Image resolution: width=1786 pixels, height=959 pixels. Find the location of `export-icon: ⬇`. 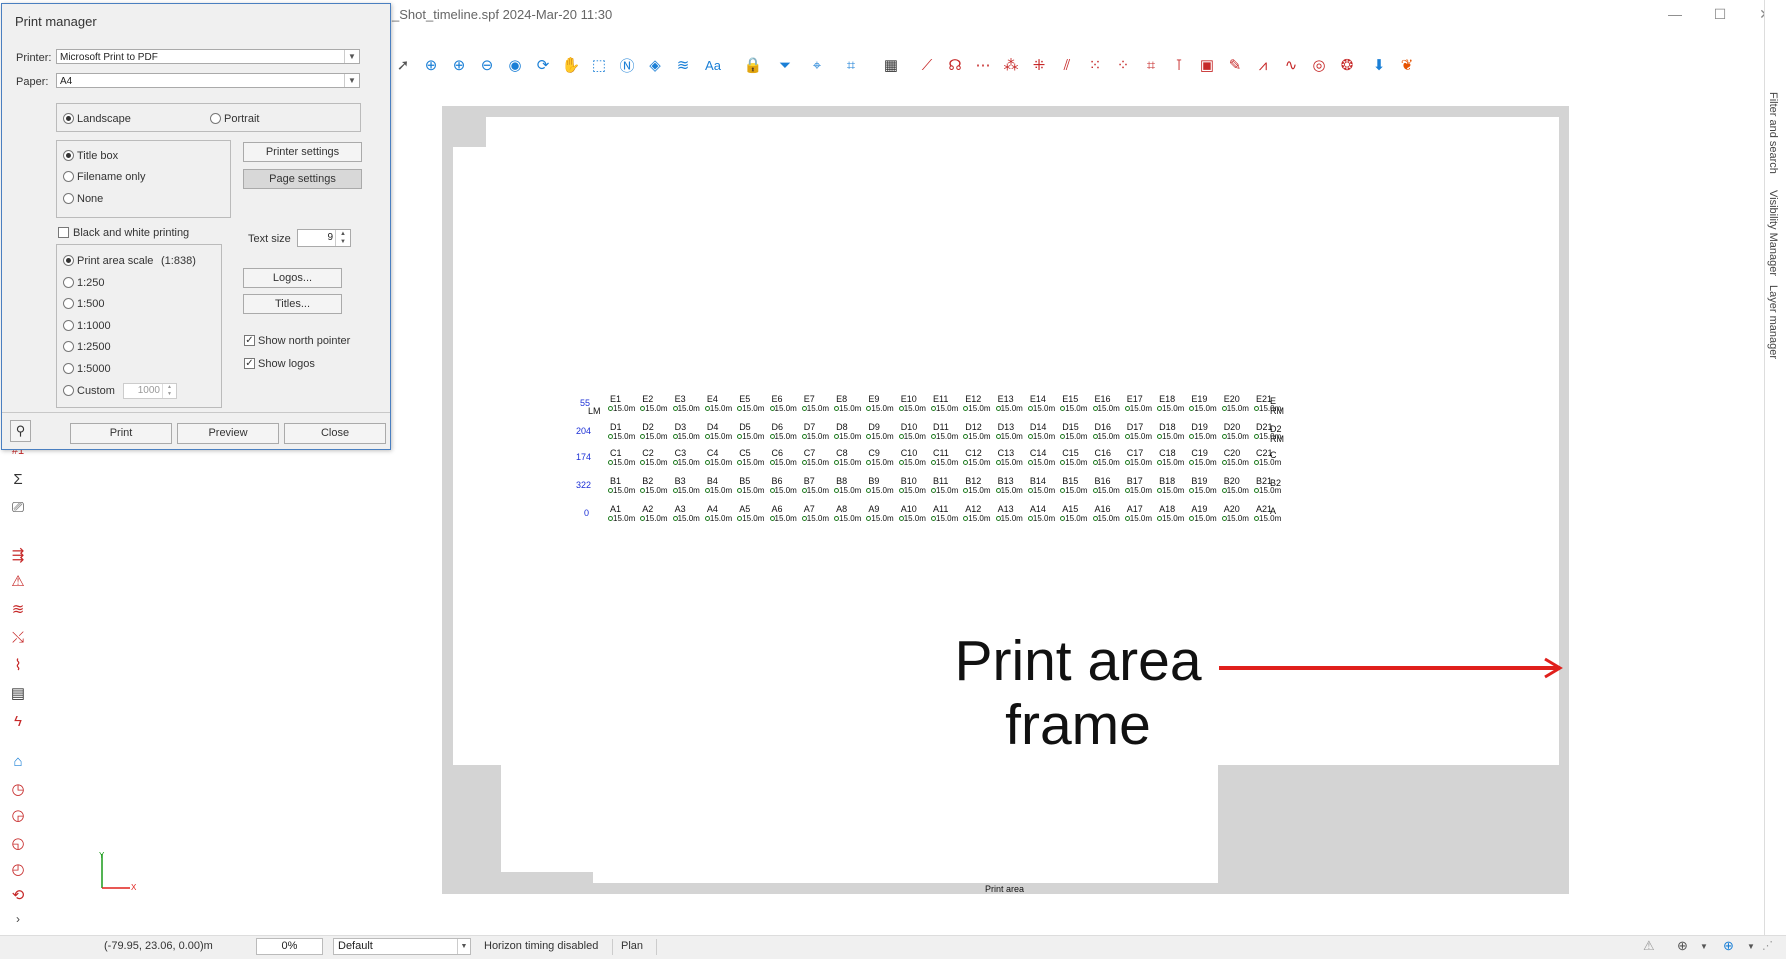

export-icon: ⬇ is located at coordinates (1379, 65).